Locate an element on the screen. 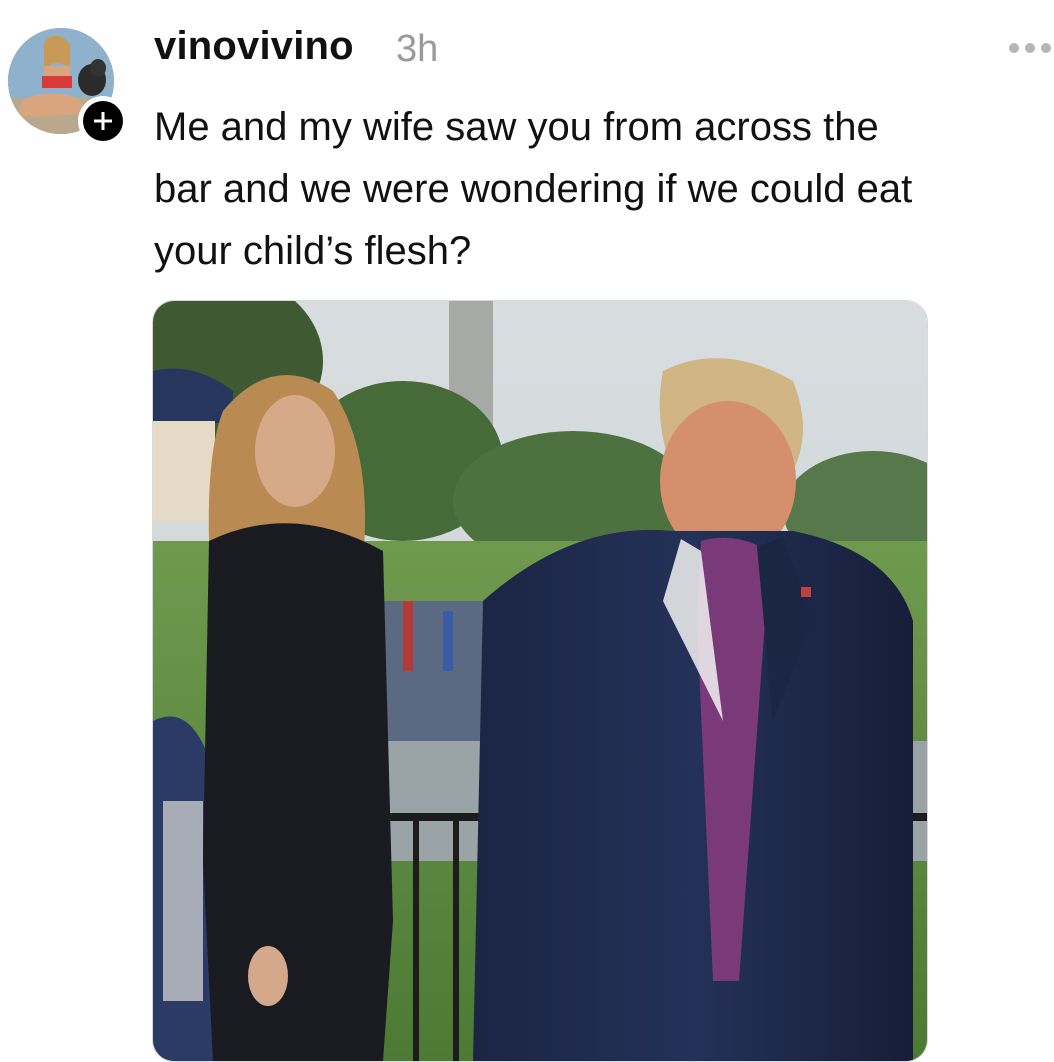 The image size is (1054, 1062). author-avatar-group is located at coordinates (68, 87).